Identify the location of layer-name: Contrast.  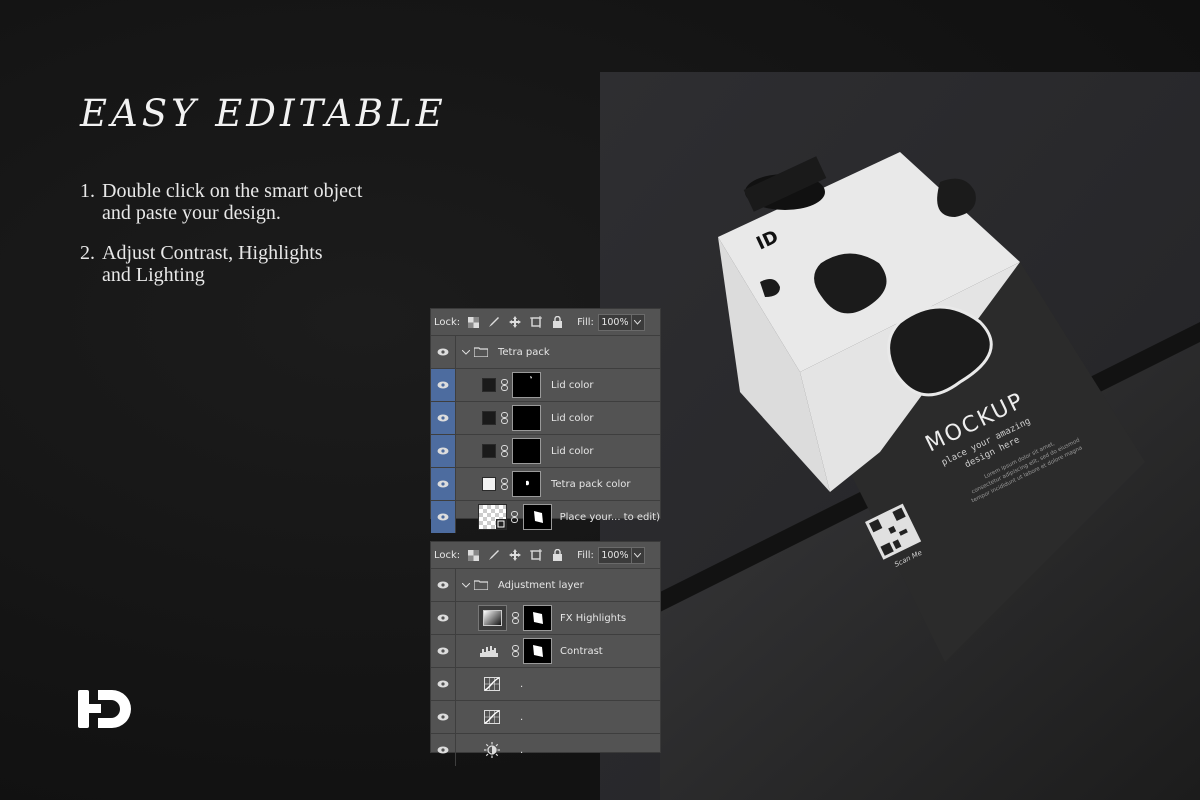
(581, 651).